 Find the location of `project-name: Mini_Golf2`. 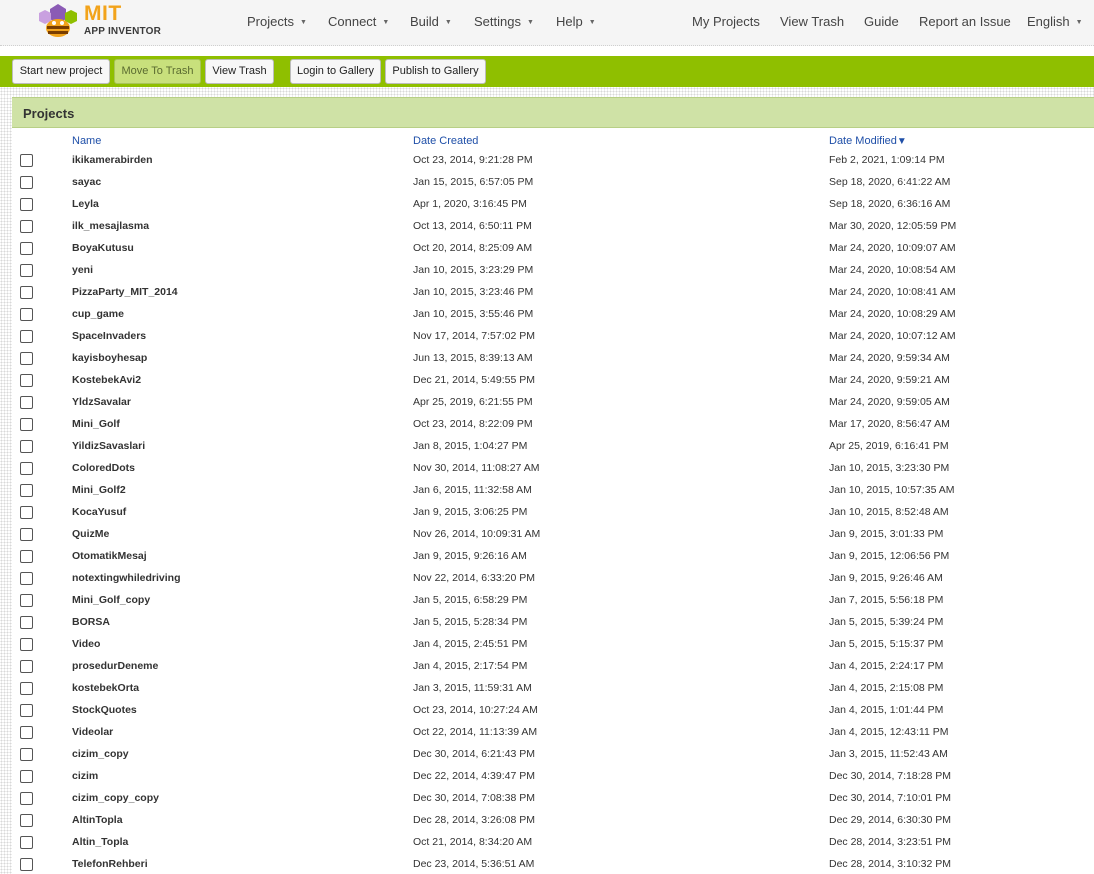

project-name: Mini_Golf2 is located at coordinates (99, 490).